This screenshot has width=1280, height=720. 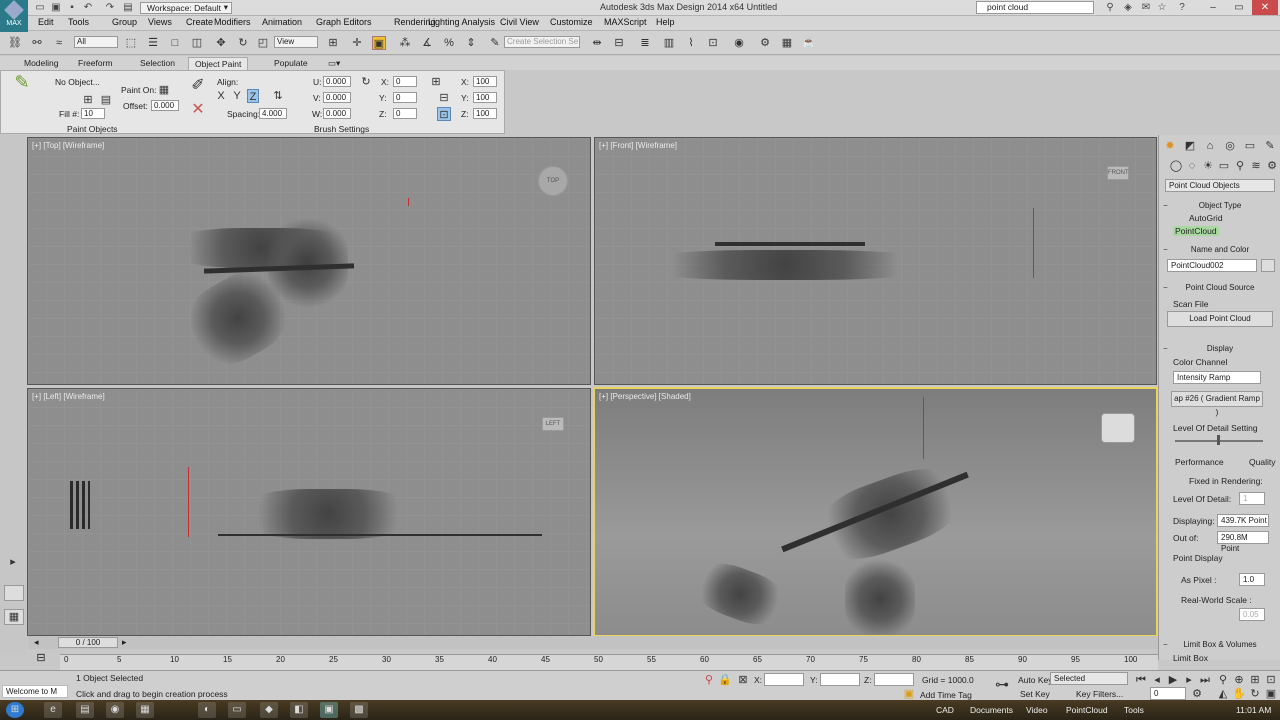 What do you see at coordinates (157, 63) in the screenshot?
I see `tab-selection: Selection` at bounding box center [157, 63].